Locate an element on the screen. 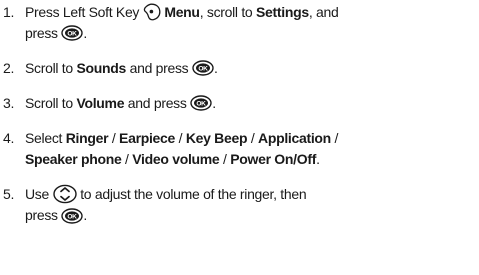 This screenshot has width=479, height=275. menu-label: Menu is located at coordinates (182, 12).